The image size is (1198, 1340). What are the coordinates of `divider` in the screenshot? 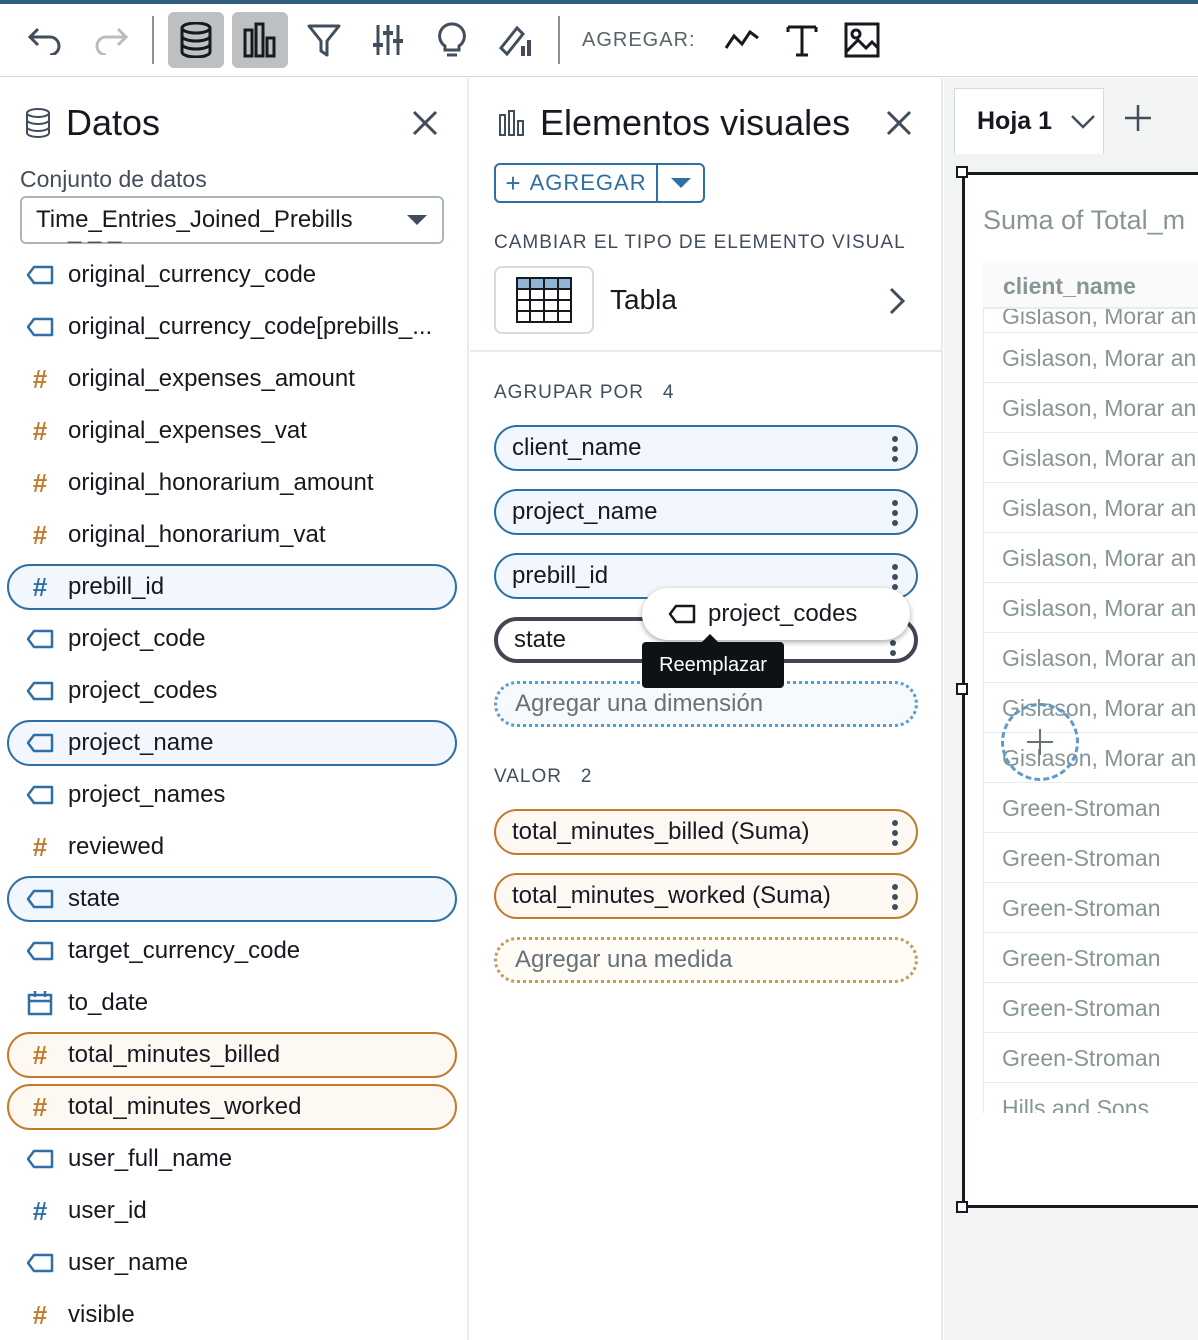 It's located at (706, 351).